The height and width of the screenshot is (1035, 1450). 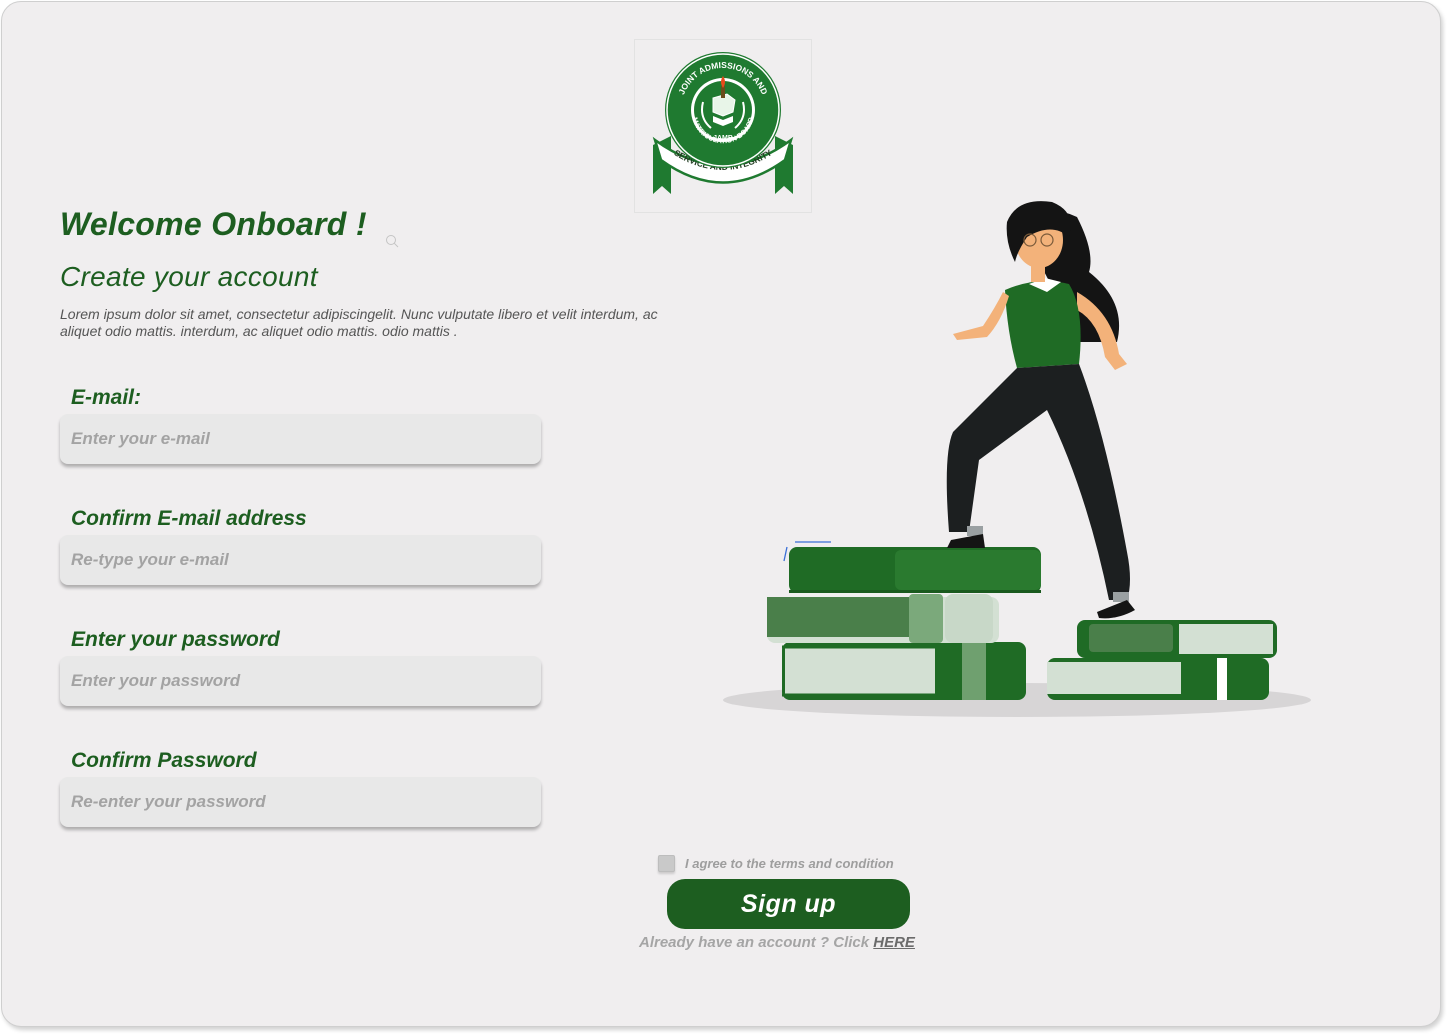 I want to click on logo-abbr-text: JAMB, so click(x=723, y=138).